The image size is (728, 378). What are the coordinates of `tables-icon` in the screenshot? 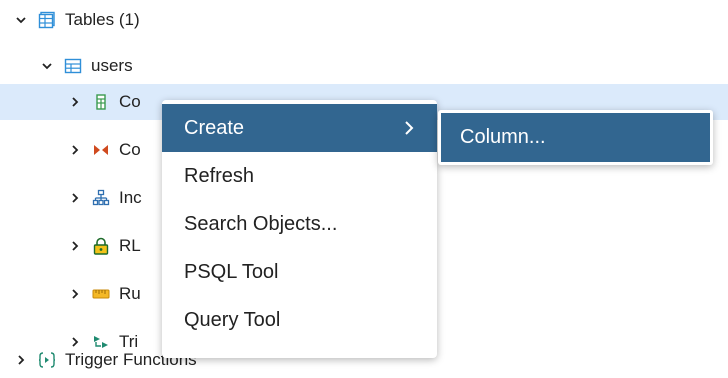 It's located at (47, 20).